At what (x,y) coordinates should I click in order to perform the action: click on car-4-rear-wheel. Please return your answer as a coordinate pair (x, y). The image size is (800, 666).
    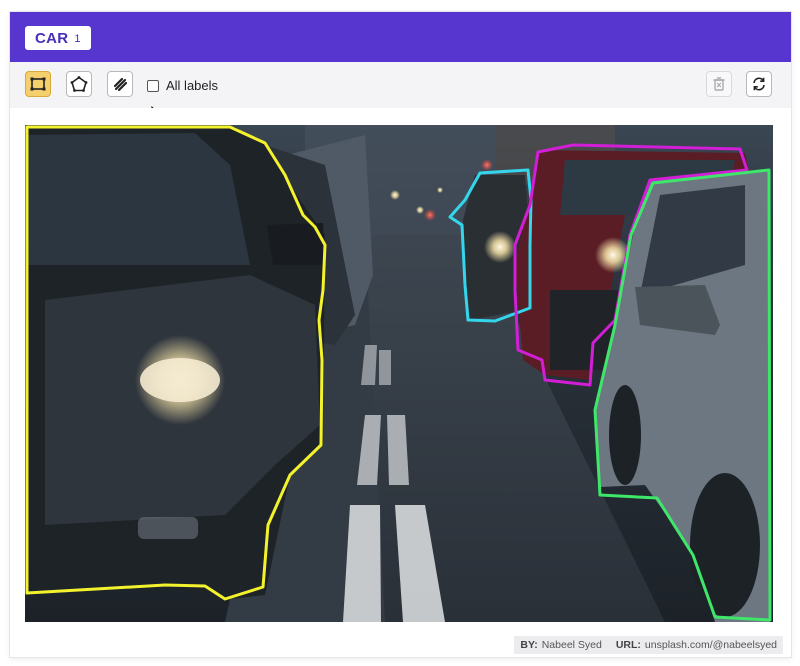
    Looking at the image, I should click on (625, 435).